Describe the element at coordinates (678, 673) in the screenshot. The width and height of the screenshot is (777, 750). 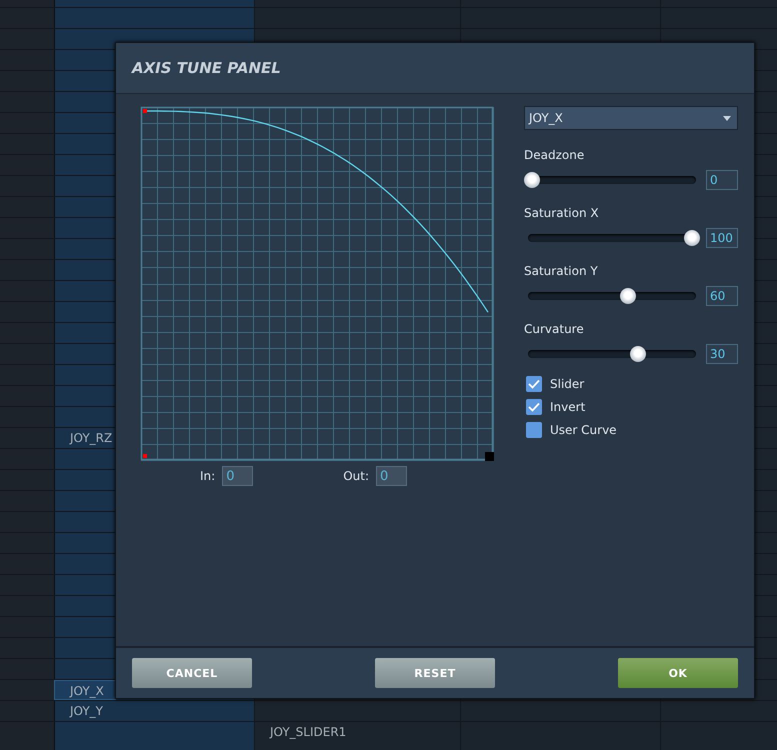
I see `ok-button: OK` at that location.